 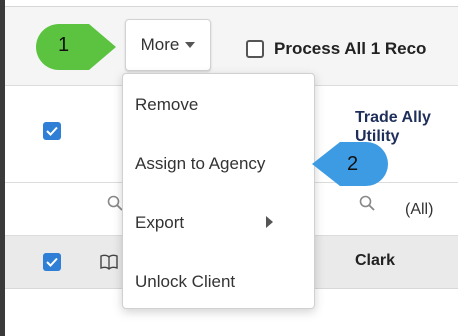 I want to click on caret-down-icon, so click(x=190, y=45).